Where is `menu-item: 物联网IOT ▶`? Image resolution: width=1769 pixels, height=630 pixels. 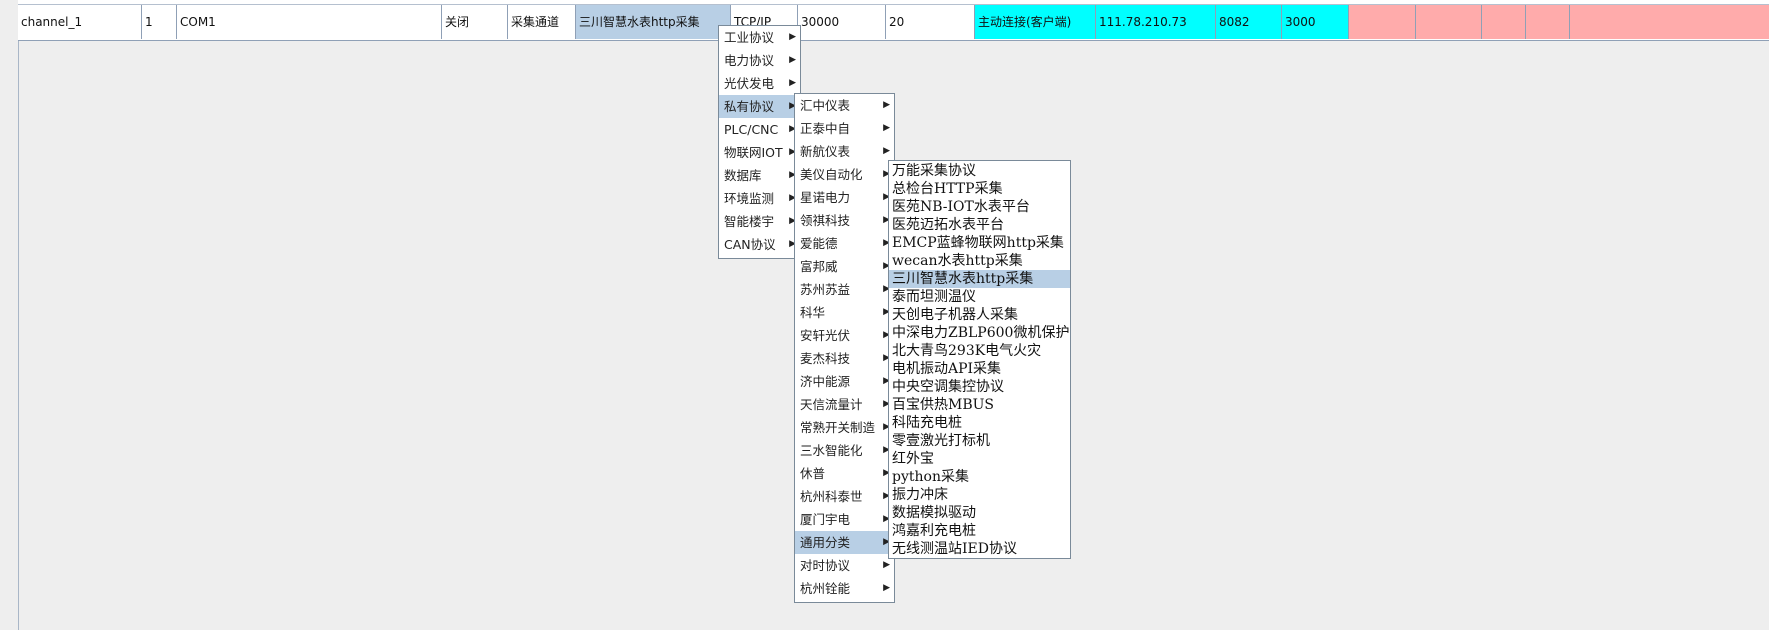
menu-item: 物联网IOT ▶ is located at coordinates (759, 152).